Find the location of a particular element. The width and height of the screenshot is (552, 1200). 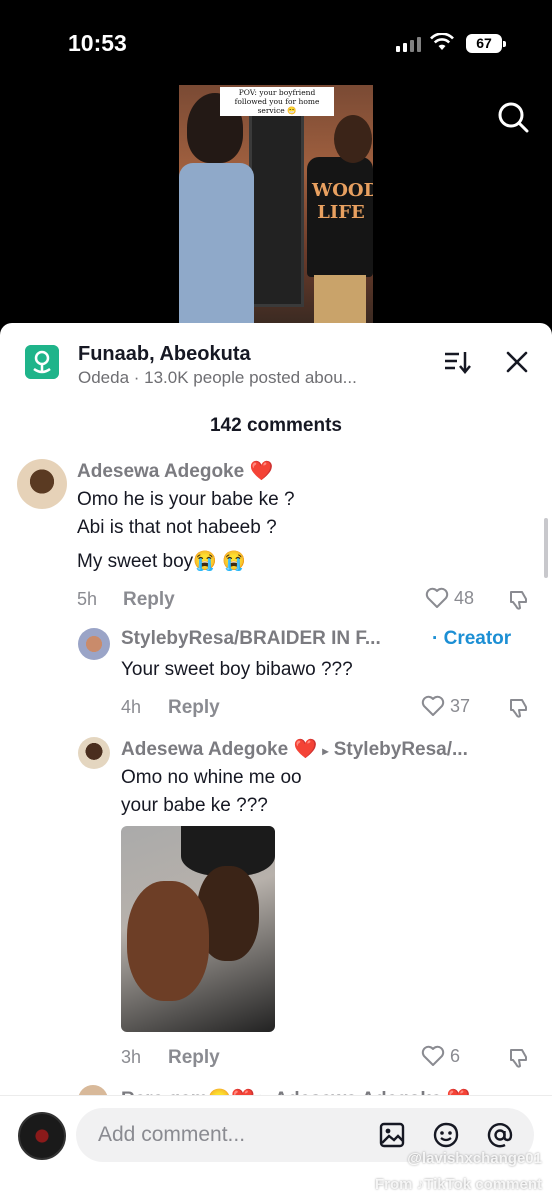

door-graphic is located at coordinates (276, 207).